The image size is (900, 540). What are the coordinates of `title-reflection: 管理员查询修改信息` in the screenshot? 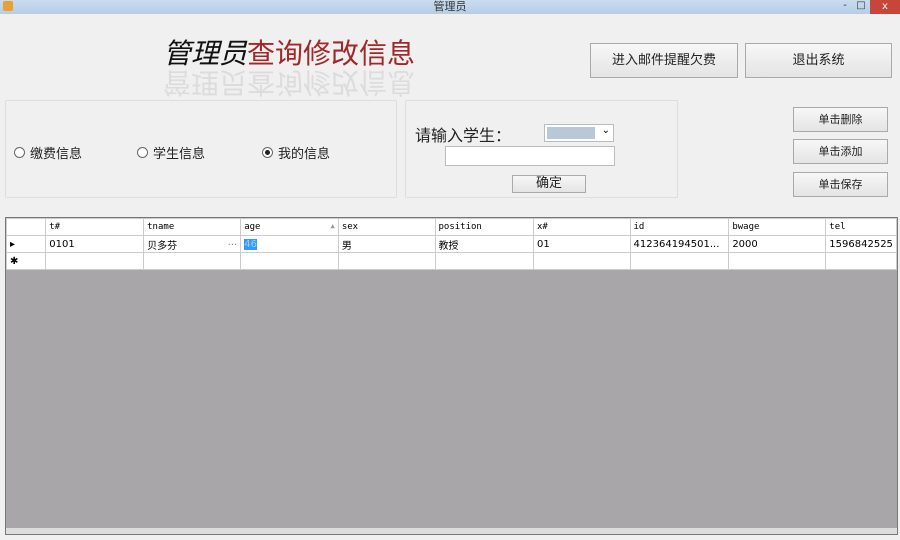 It's located at (289, 84).